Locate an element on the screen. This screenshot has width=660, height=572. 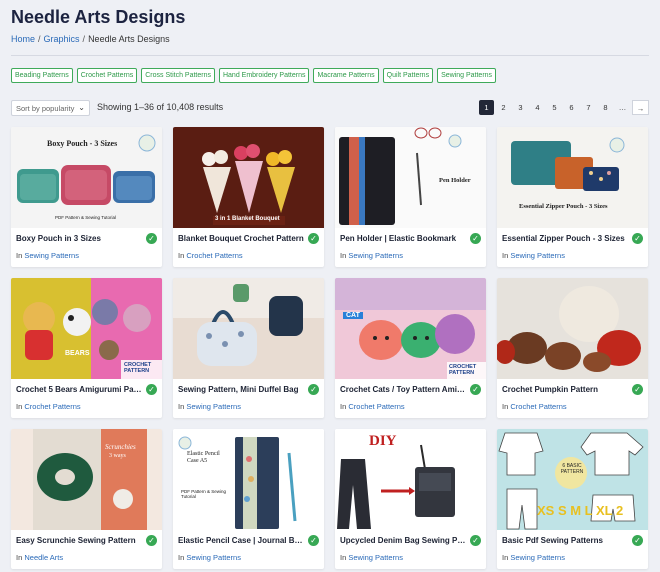
product-thumbnail: Scrunchies 3 ways is located at coordinates (86, 479).